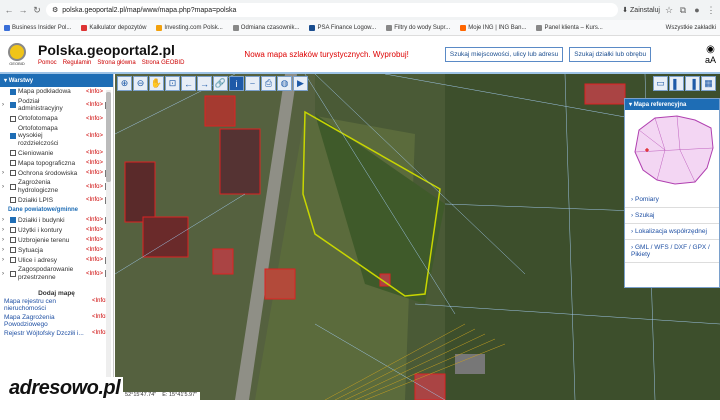  I want to click on layer-row: Mapa podkładowa <Info>, so click(56, 92).